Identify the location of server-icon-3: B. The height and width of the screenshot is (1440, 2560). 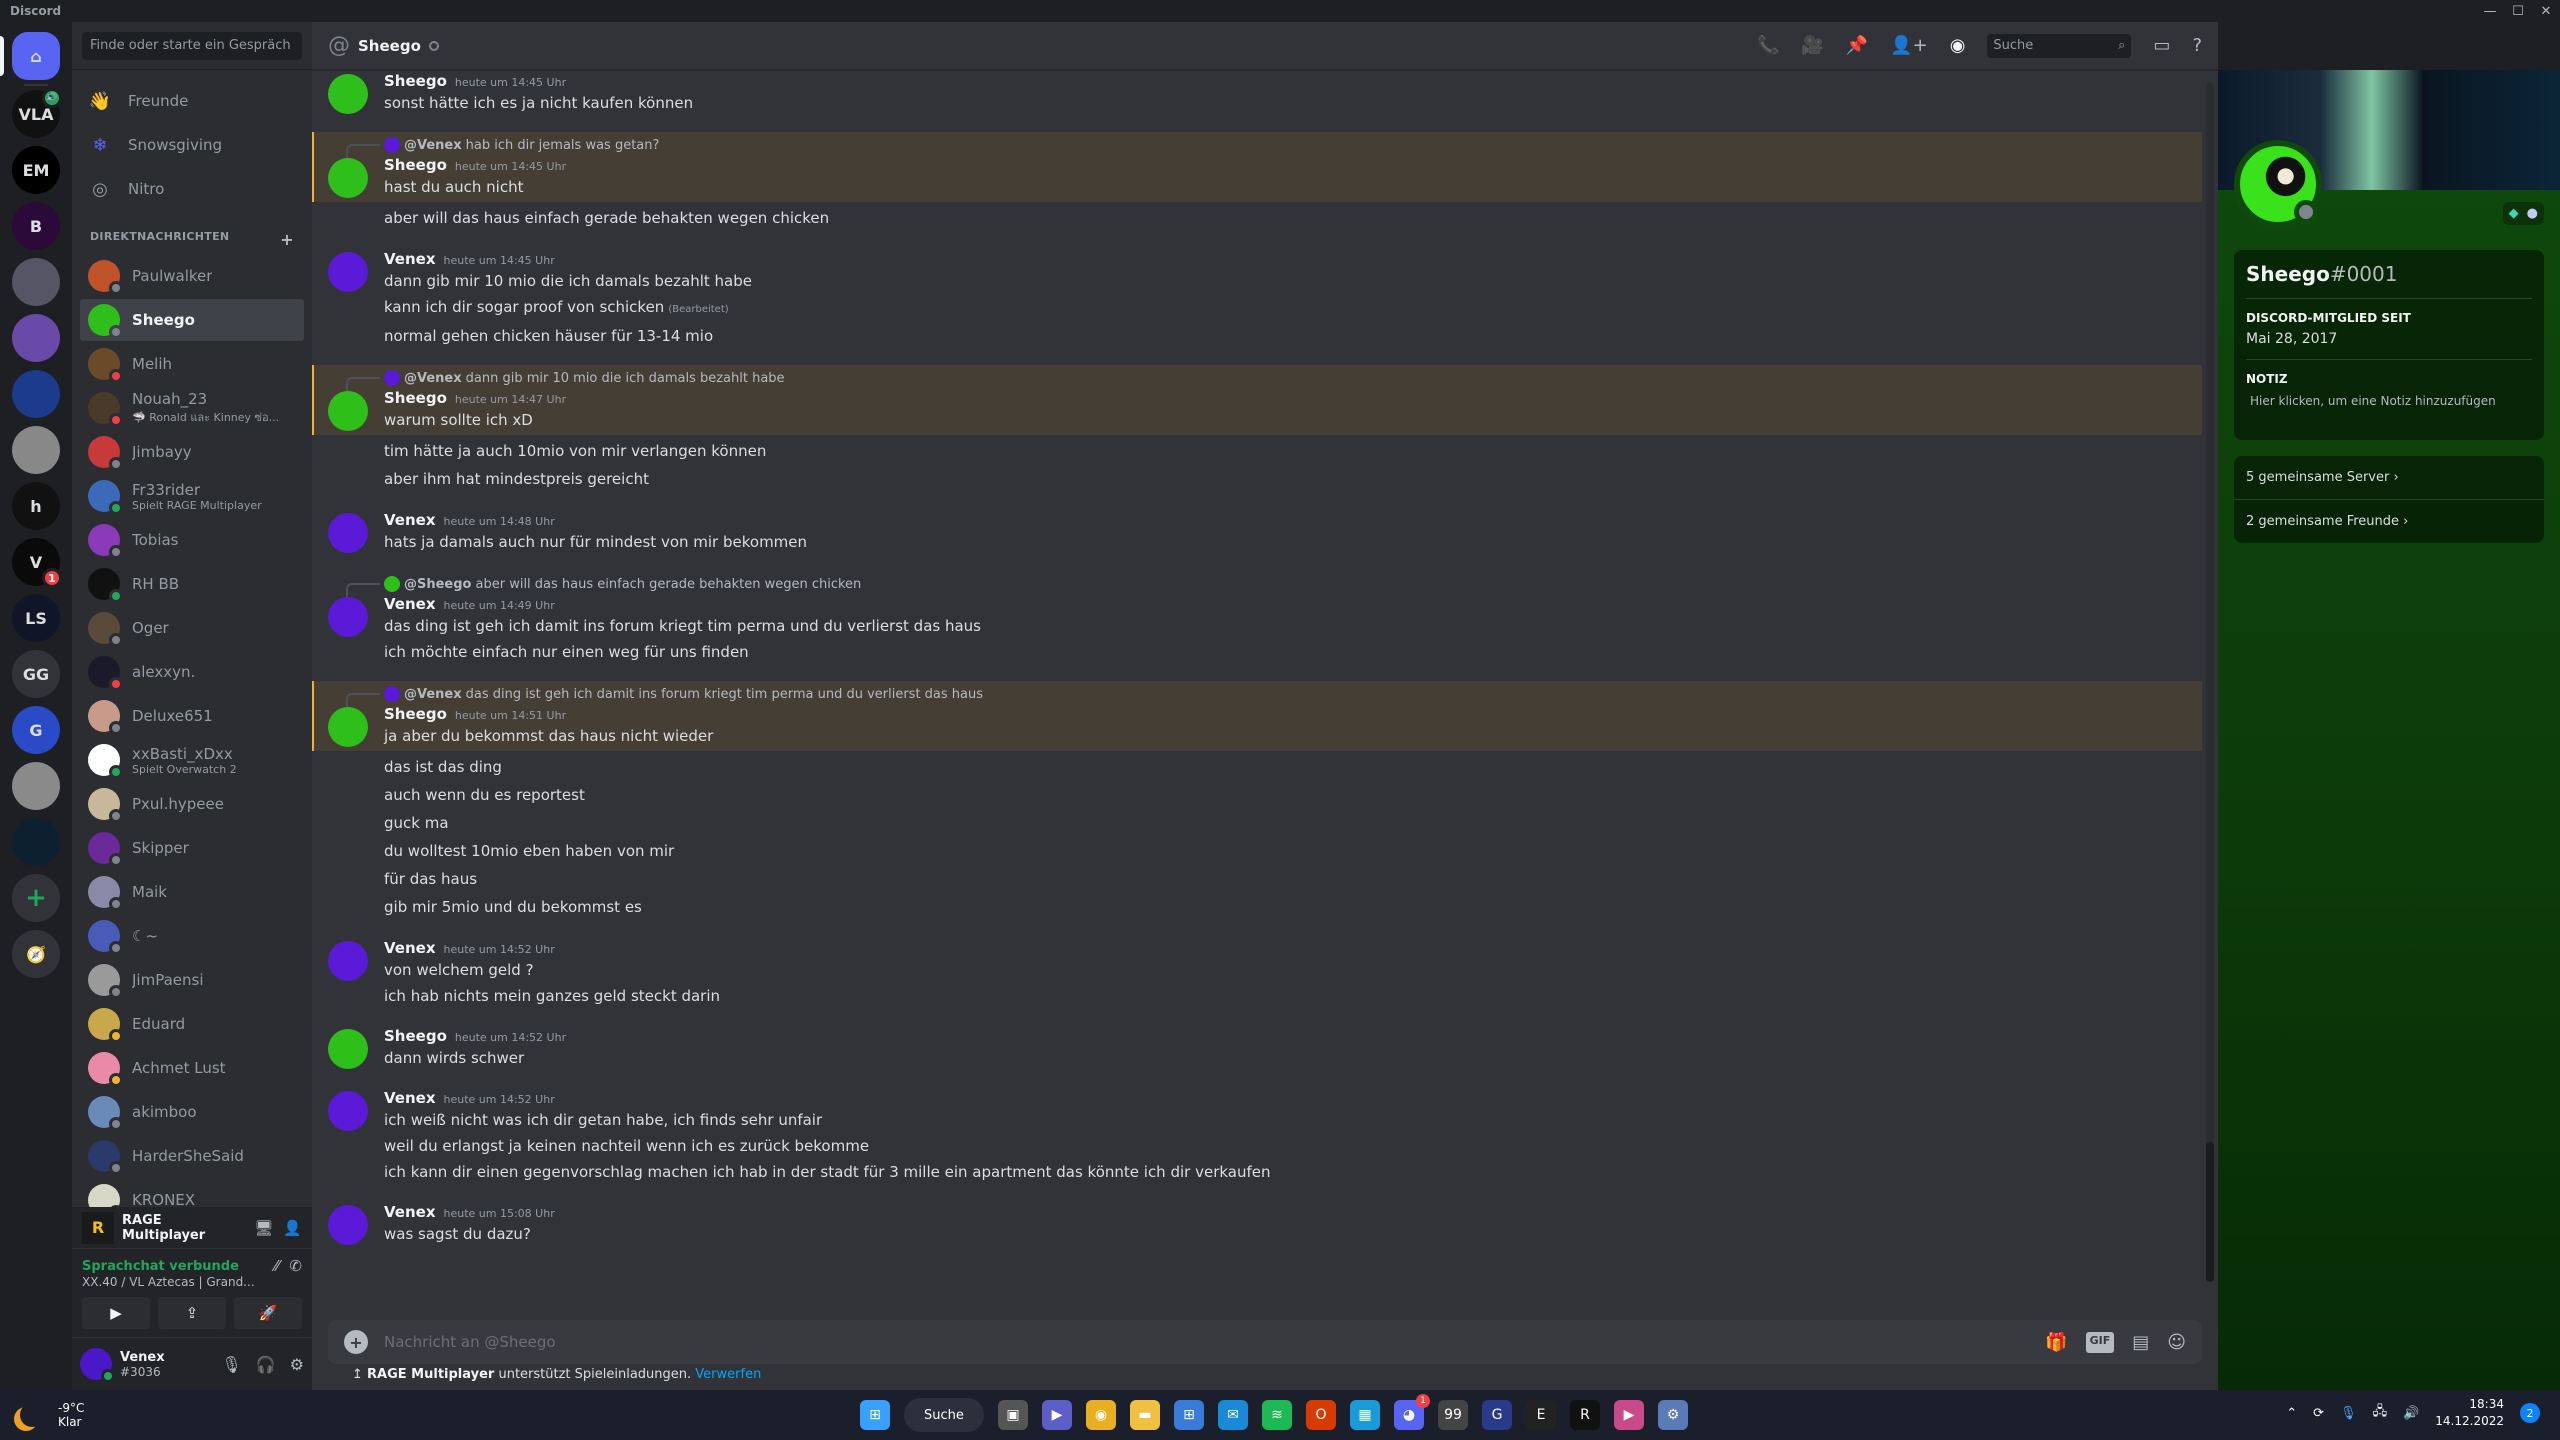
(36, 226).